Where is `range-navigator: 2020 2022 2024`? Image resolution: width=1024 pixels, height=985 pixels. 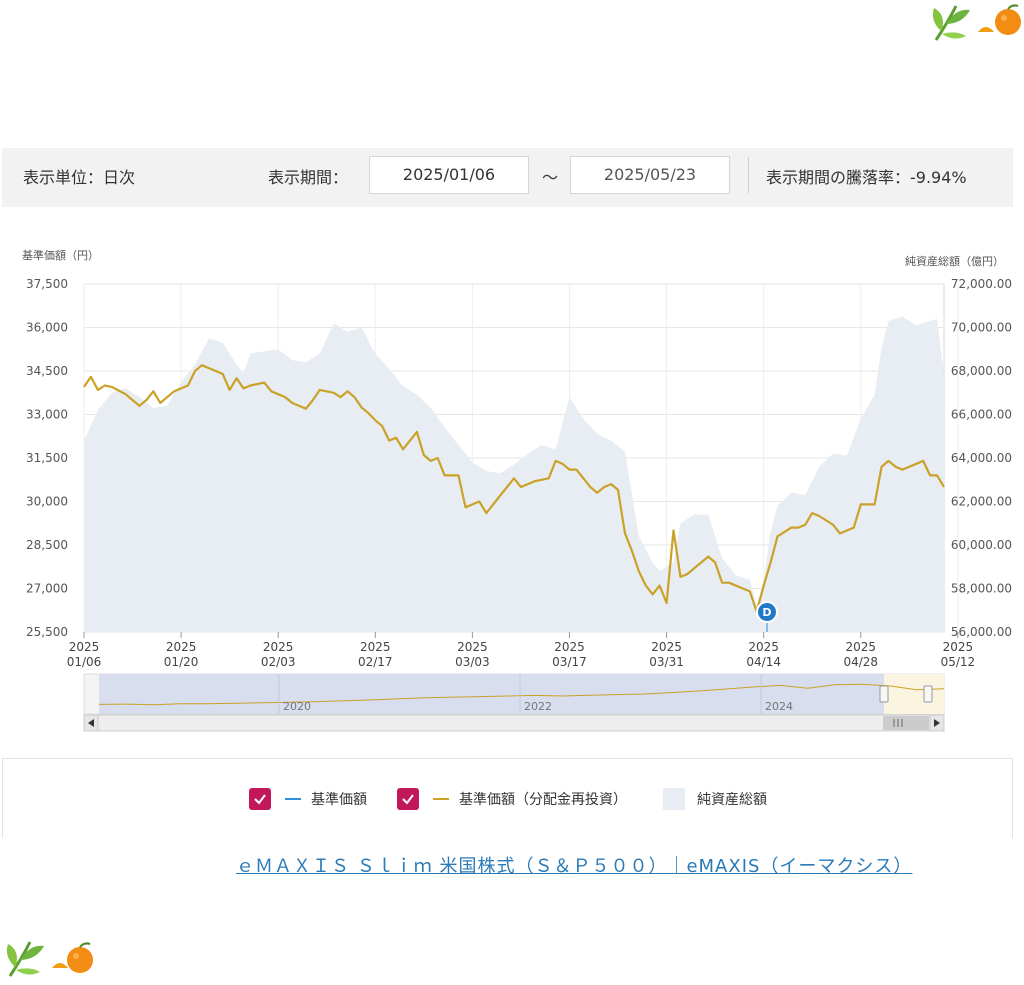
range-navigator: 2020 2022 2024 is located at coordinates (512, 702).